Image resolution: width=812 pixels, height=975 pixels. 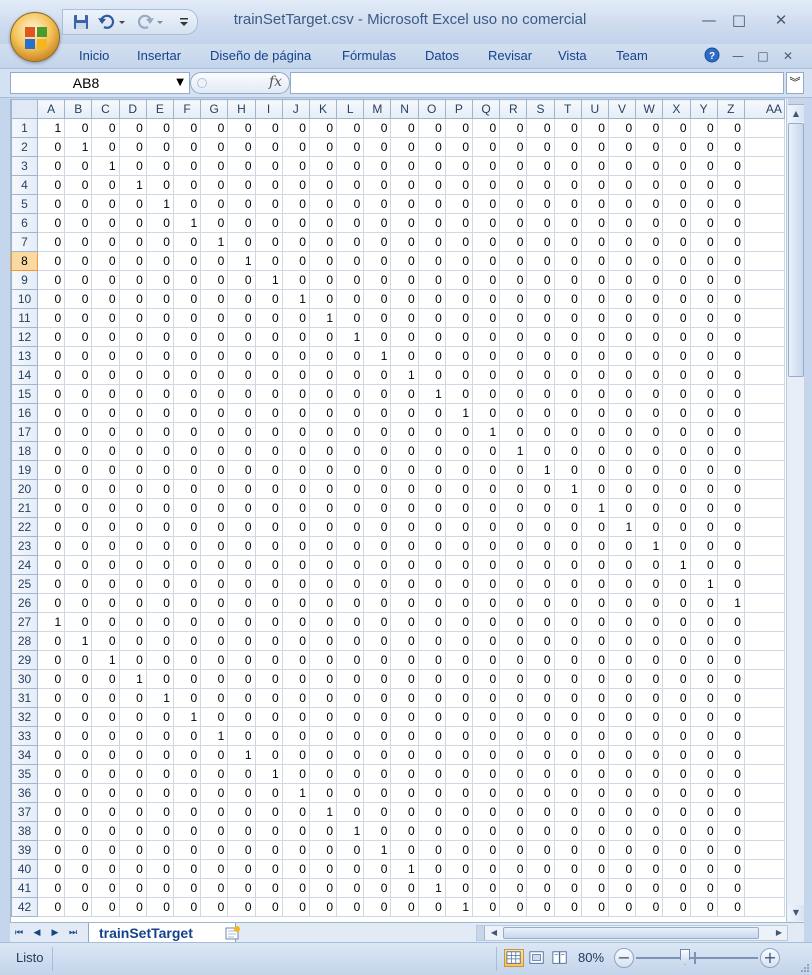 I want to click on row-header: 32, so click(x=24, y=717).